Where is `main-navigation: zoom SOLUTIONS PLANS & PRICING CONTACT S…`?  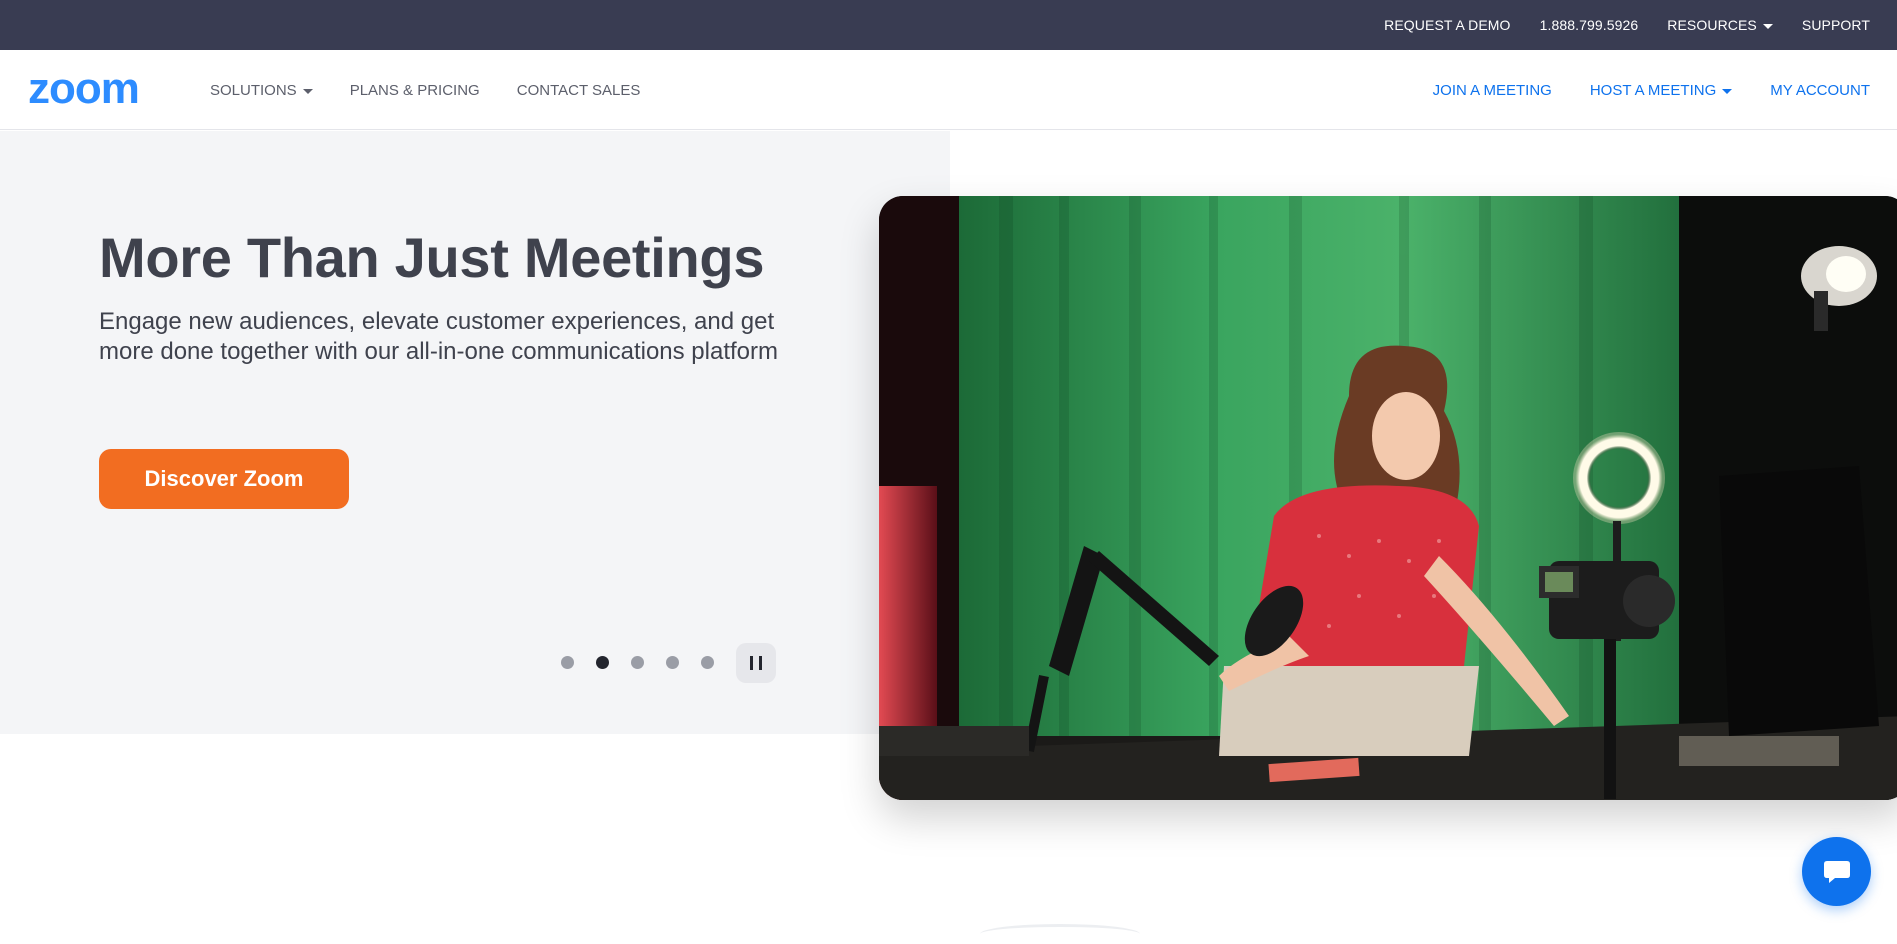
main-navigation: zoom SOLUTIONS PLANS & PRICING CONTACT S… is located at coordinates (948, 90).